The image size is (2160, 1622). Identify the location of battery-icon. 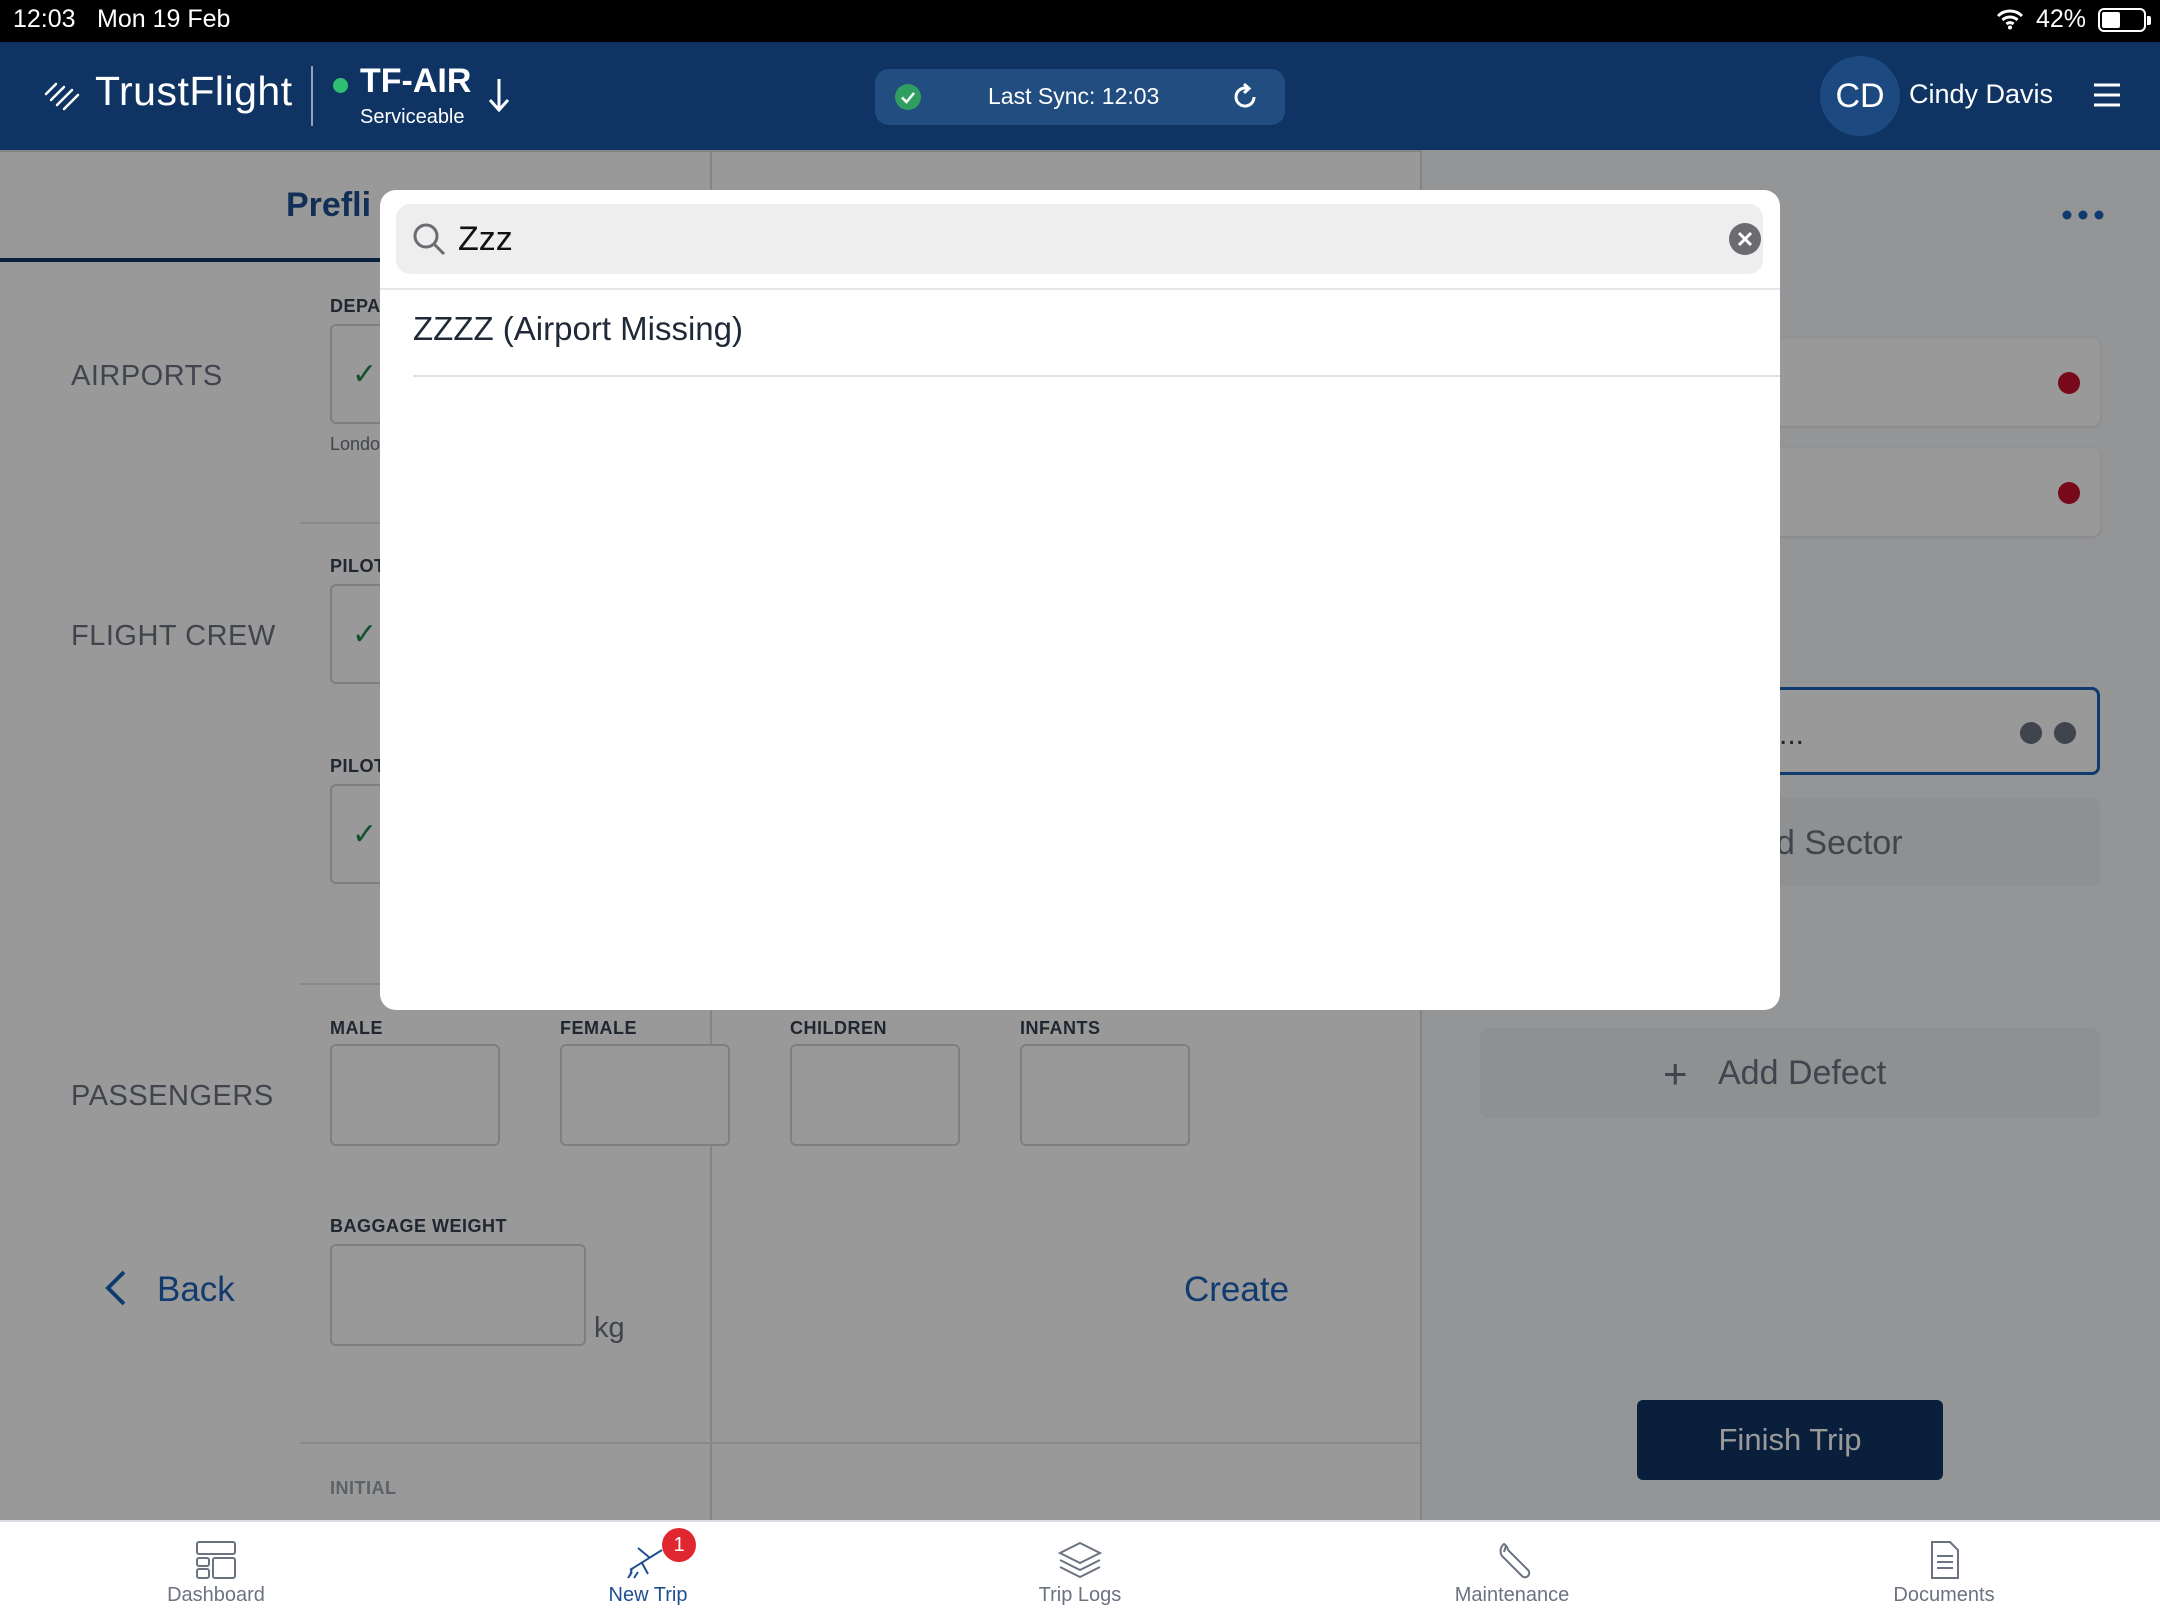
(2124, 20).